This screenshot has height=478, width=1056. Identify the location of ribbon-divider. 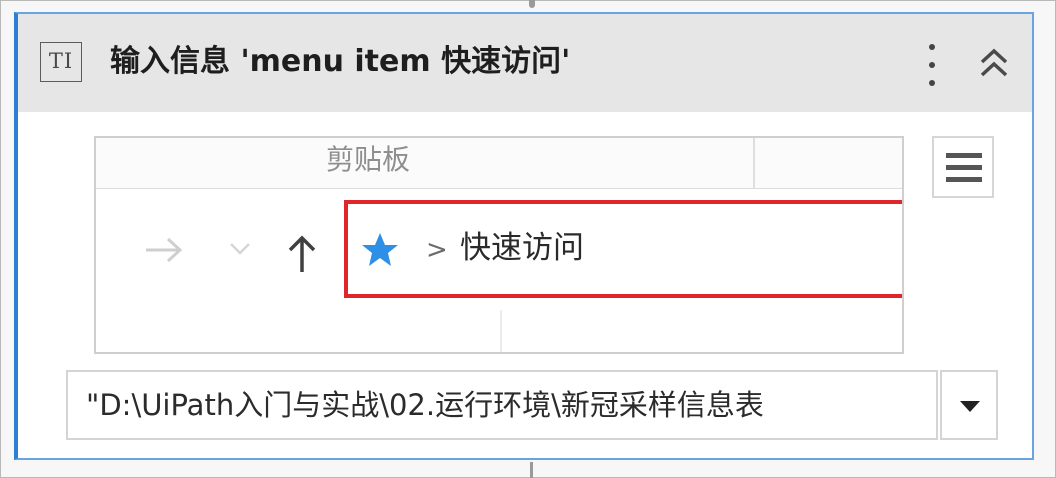
(754, 163).